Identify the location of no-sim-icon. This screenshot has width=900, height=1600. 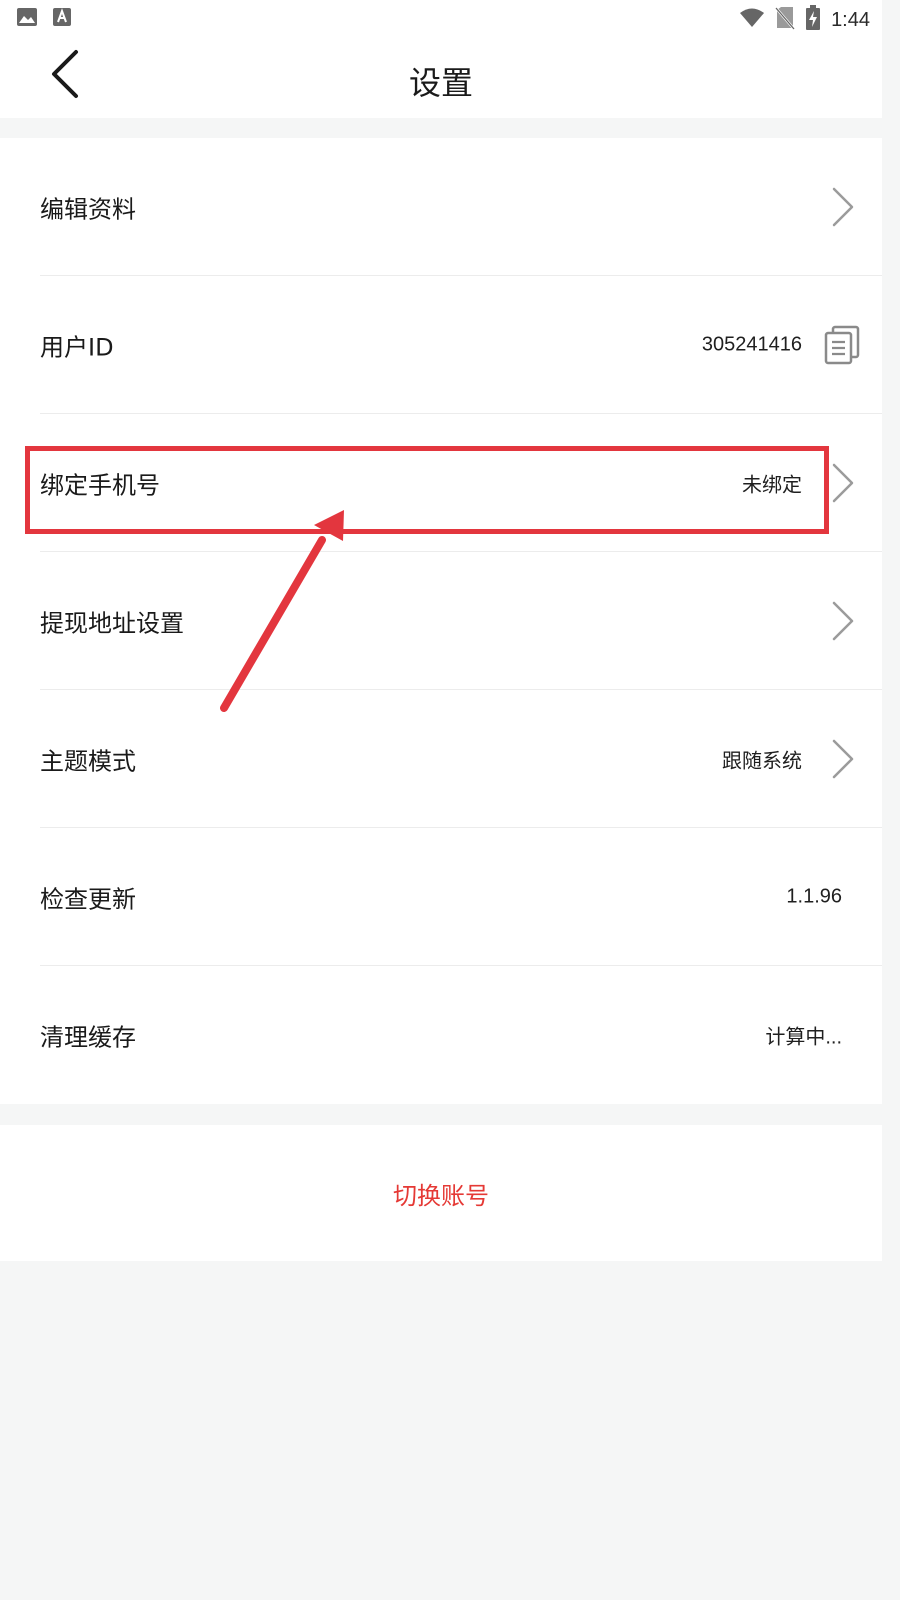
(785, 20).